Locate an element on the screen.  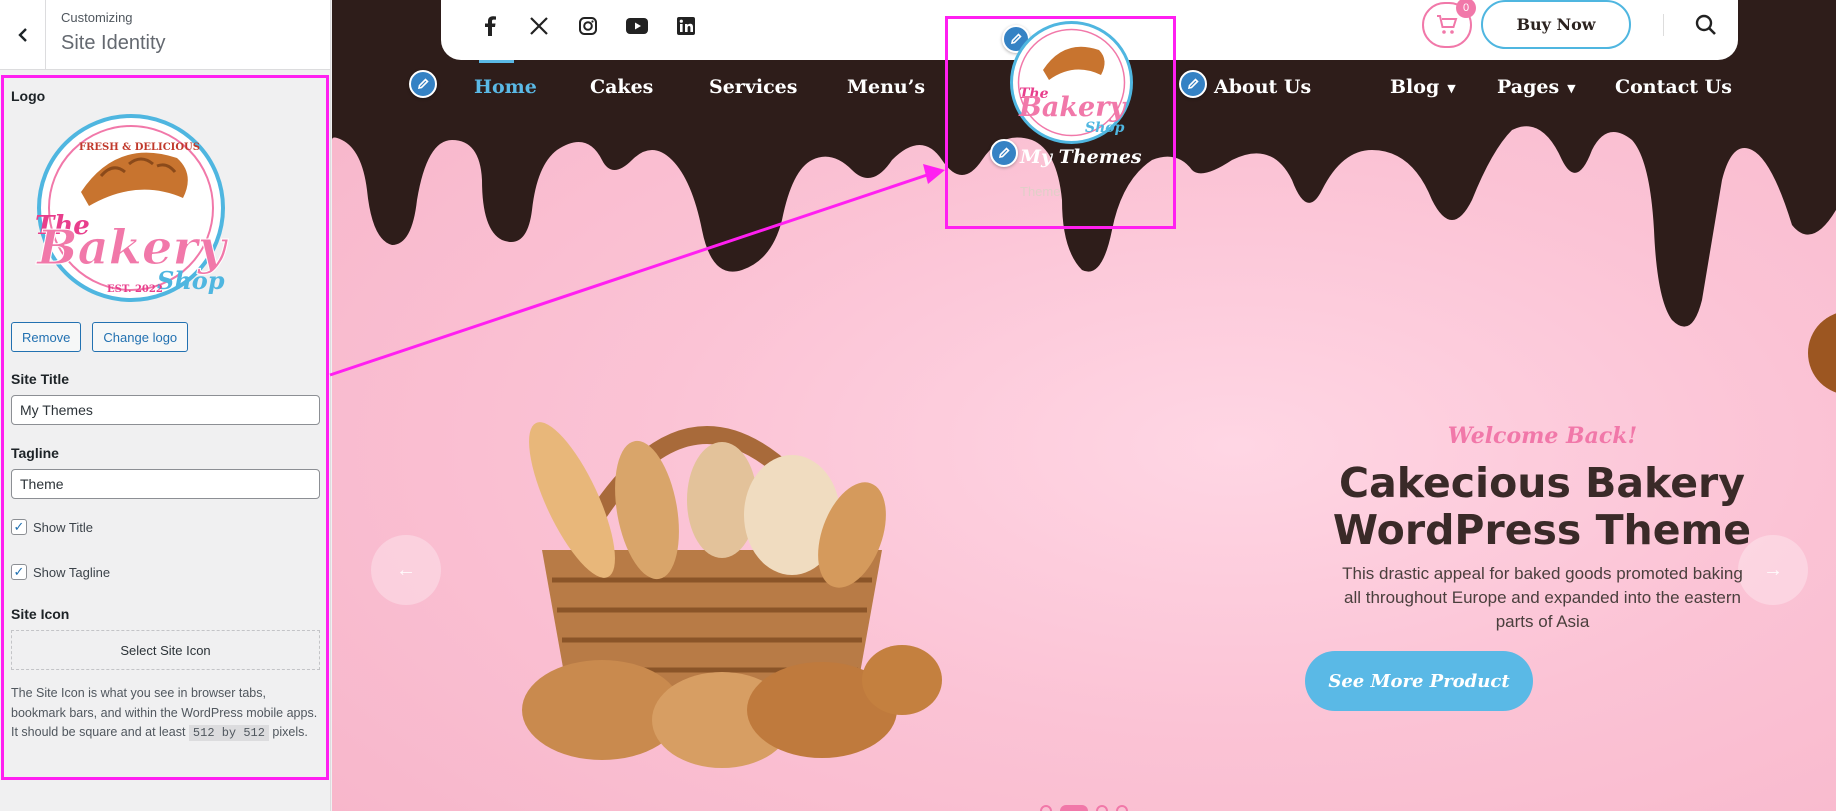
slider-dot-active is located at coordinates (1074, 808).